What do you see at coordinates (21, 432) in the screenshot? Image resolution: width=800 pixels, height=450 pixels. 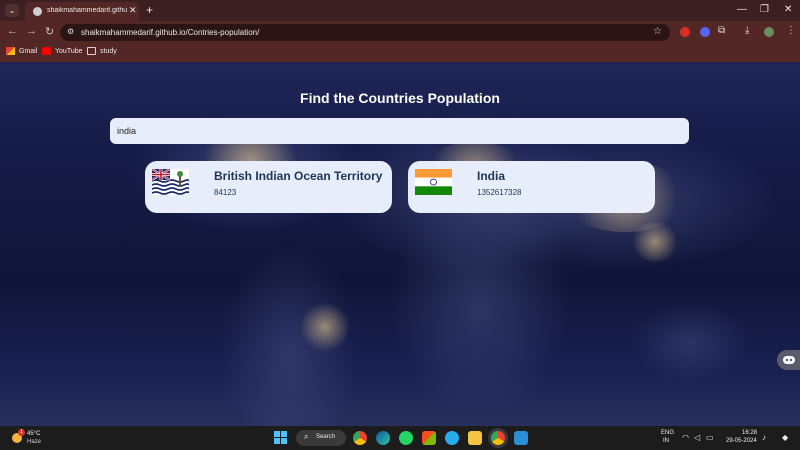 I see `weather-badge: 1` at bounding box center [21, 432].